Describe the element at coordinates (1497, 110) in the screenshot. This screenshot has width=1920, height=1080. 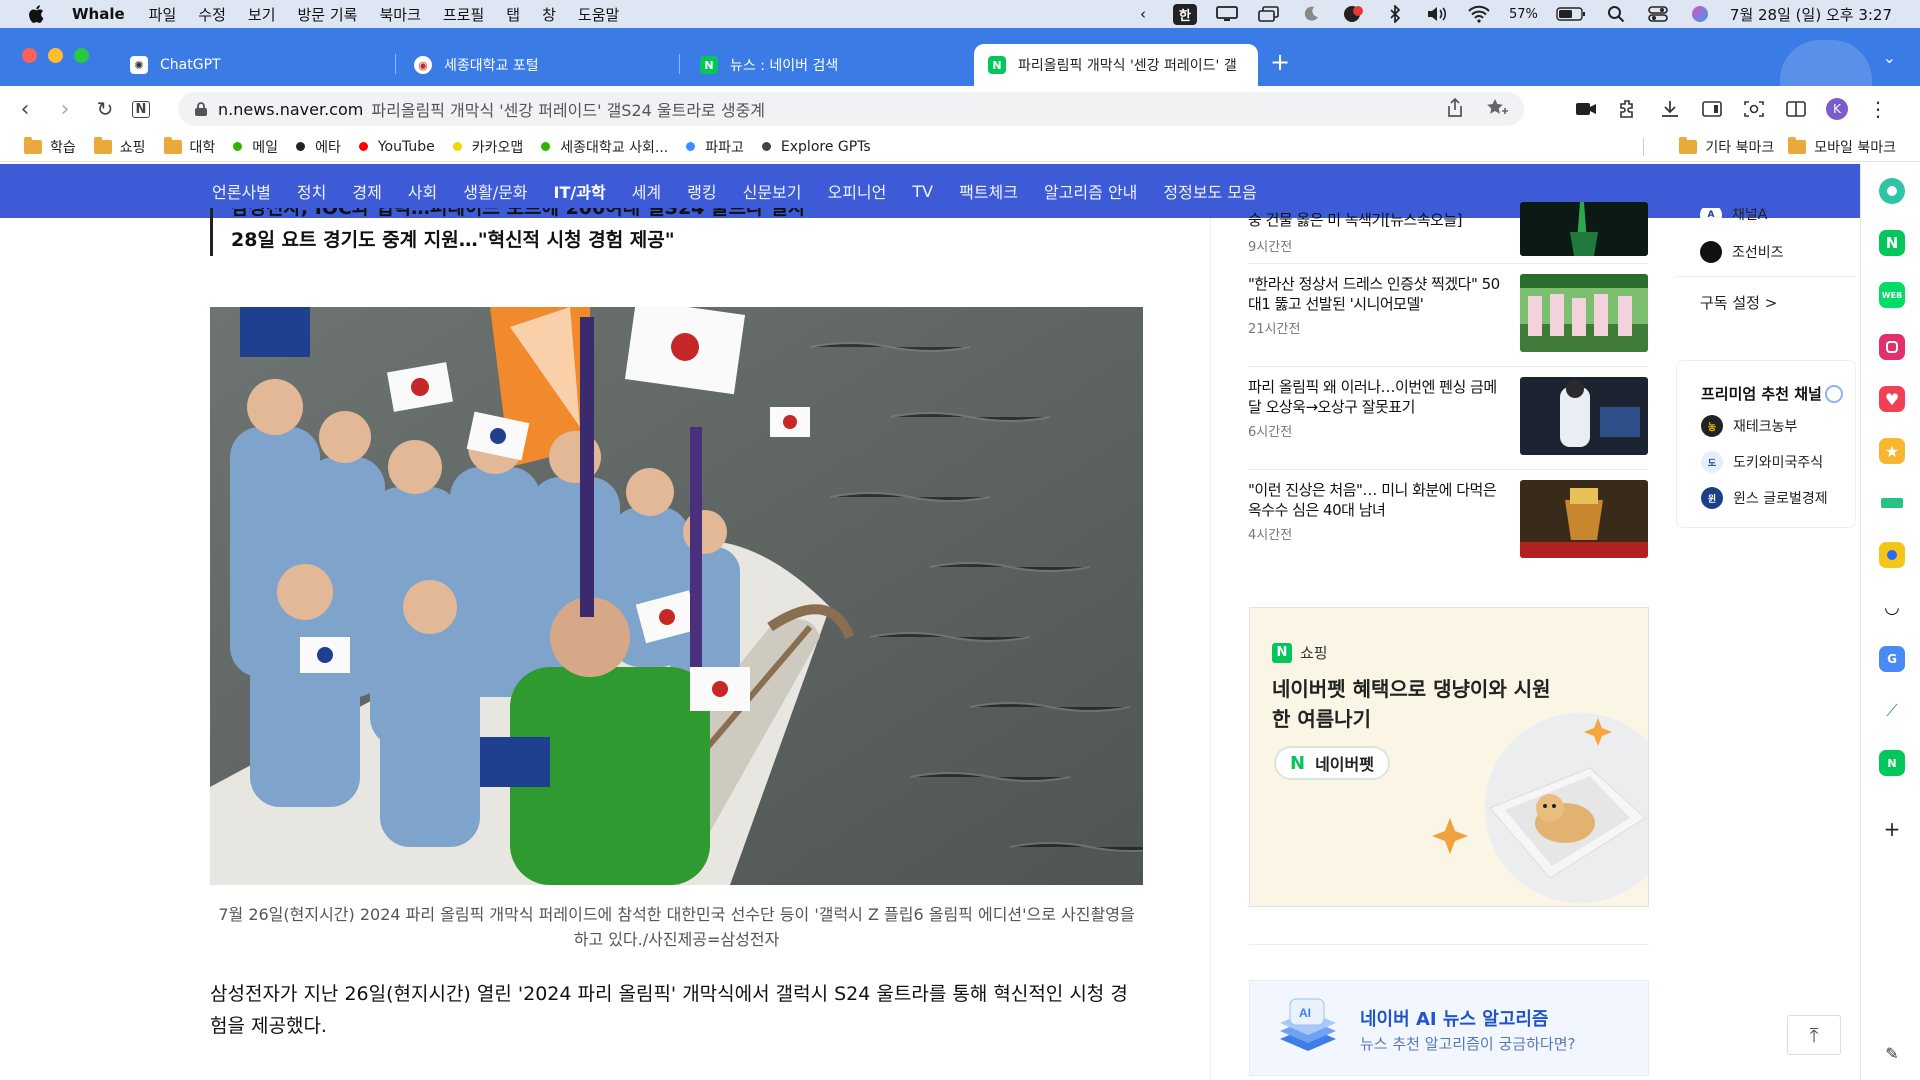
I see `bookmark-star-icon` at that location.